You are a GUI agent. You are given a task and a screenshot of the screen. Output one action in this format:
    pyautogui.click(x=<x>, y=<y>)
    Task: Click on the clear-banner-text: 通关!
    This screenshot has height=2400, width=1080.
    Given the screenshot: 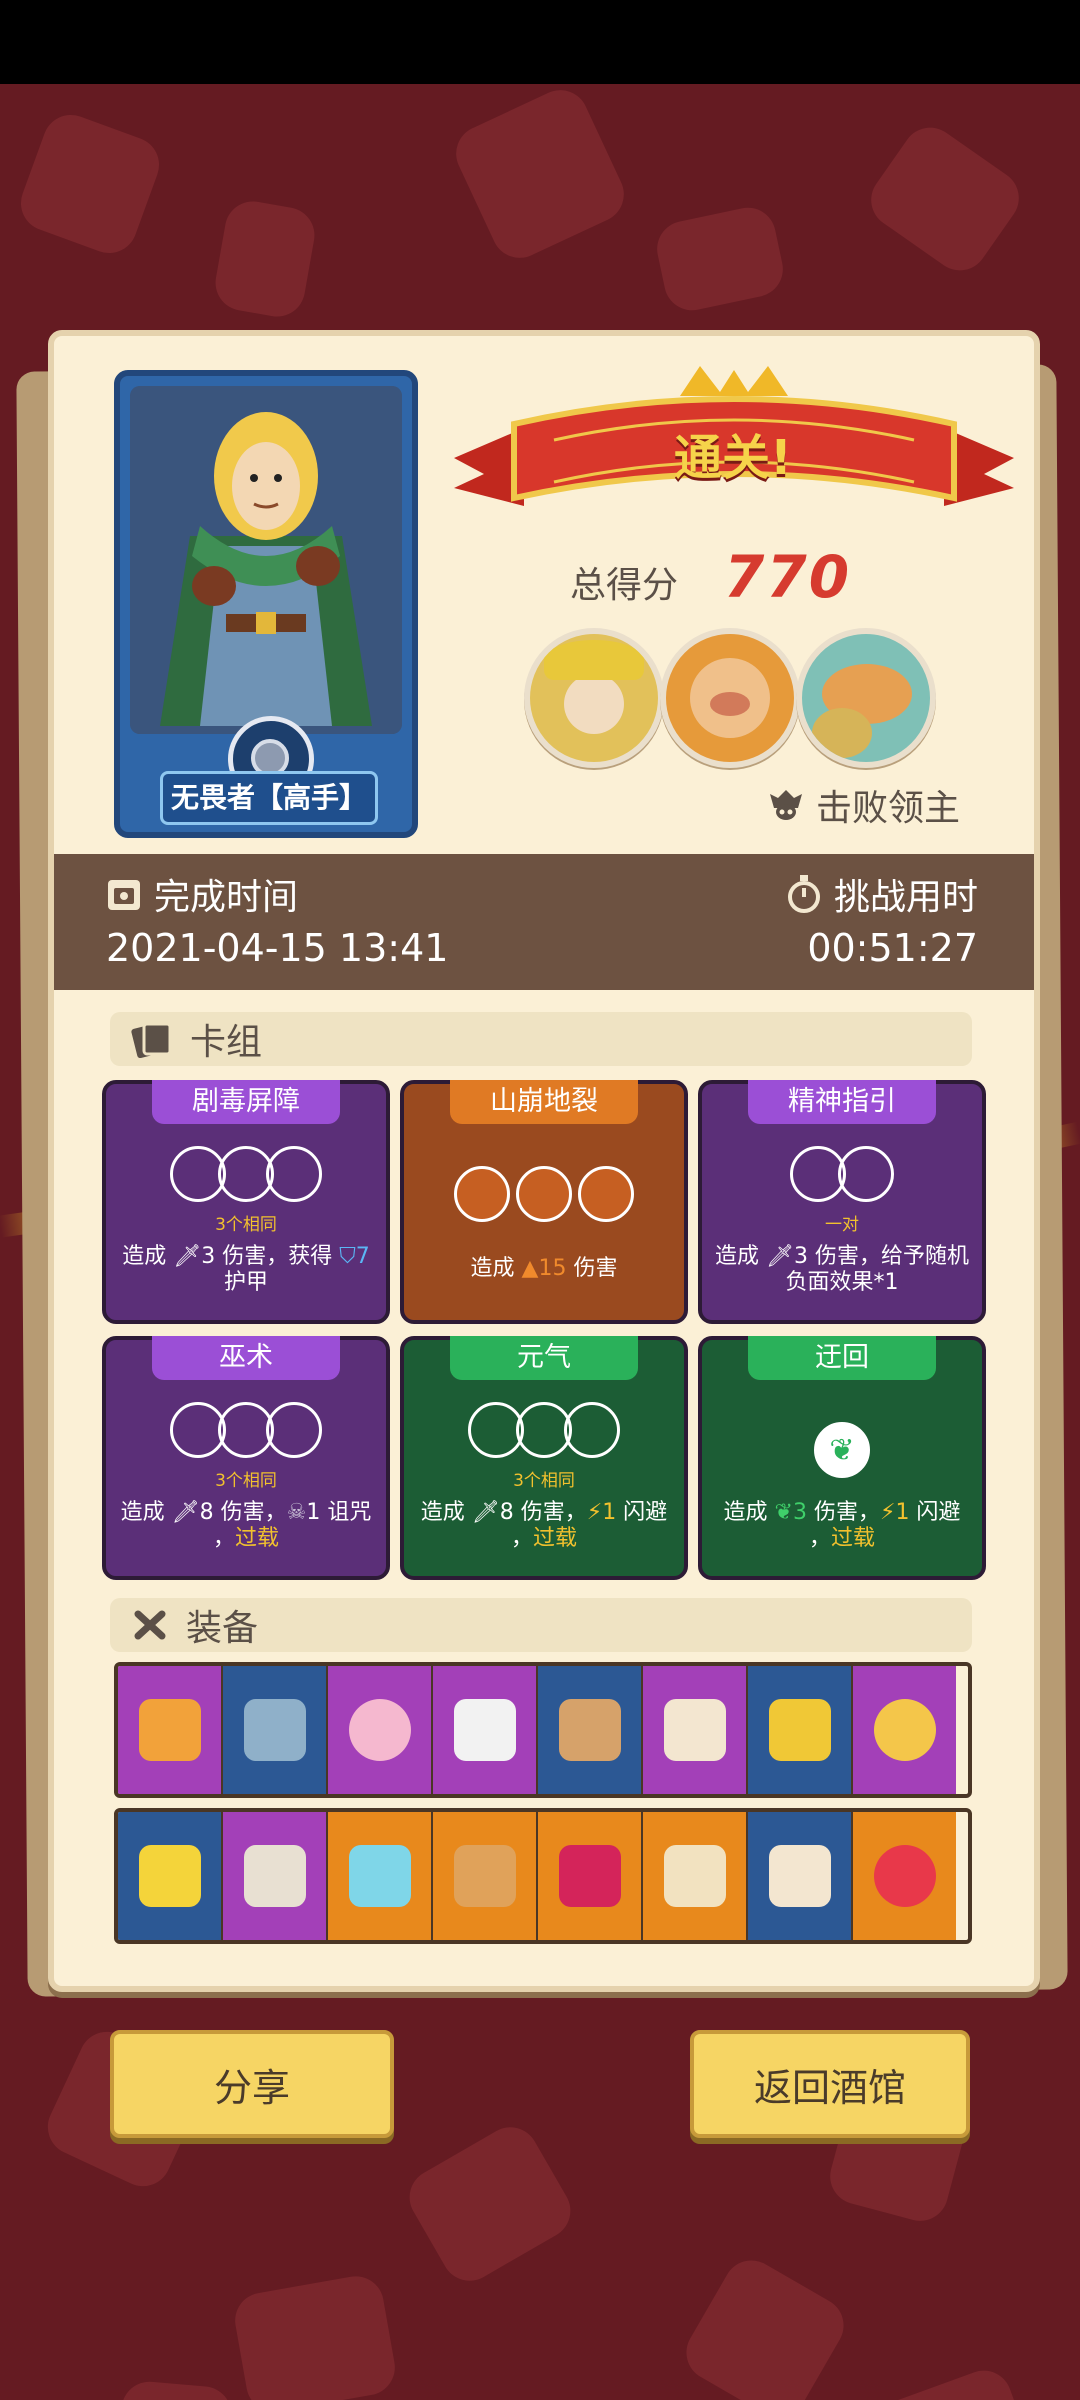 What is the action you would take?
    pyautogui.click(x=733, y=458)
    